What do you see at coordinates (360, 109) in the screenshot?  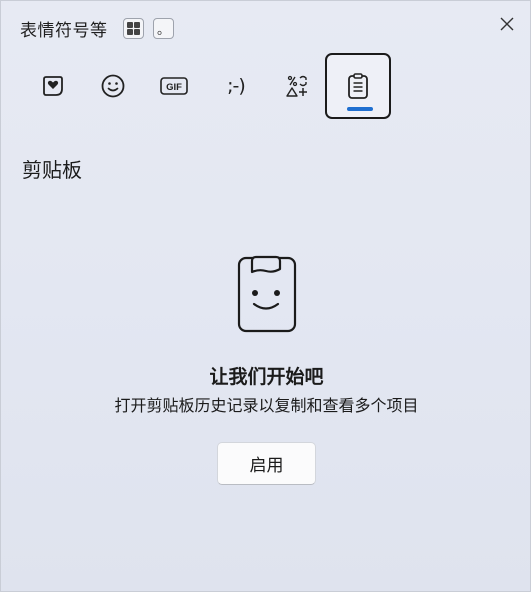 I see `active-tab-indicator` at bounding box center [360, 109].